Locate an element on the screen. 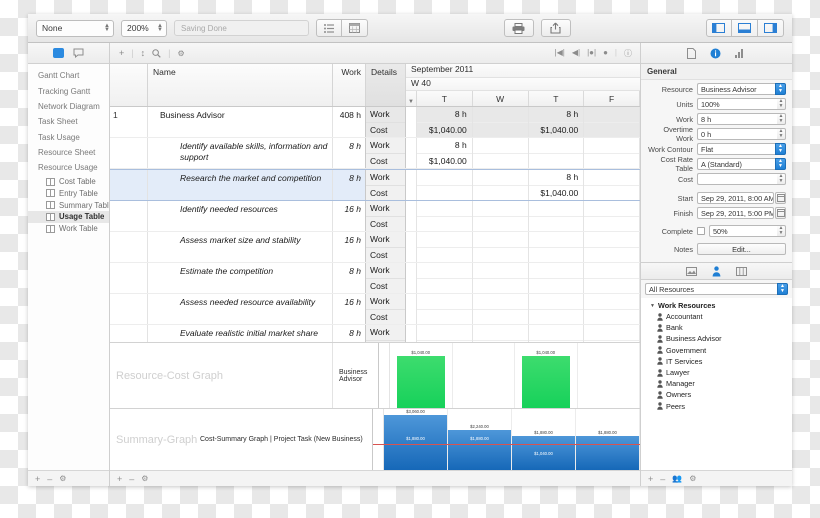  sidebar-item-resource-sheet: Resource Sheet is located at coordinates (68, 152).